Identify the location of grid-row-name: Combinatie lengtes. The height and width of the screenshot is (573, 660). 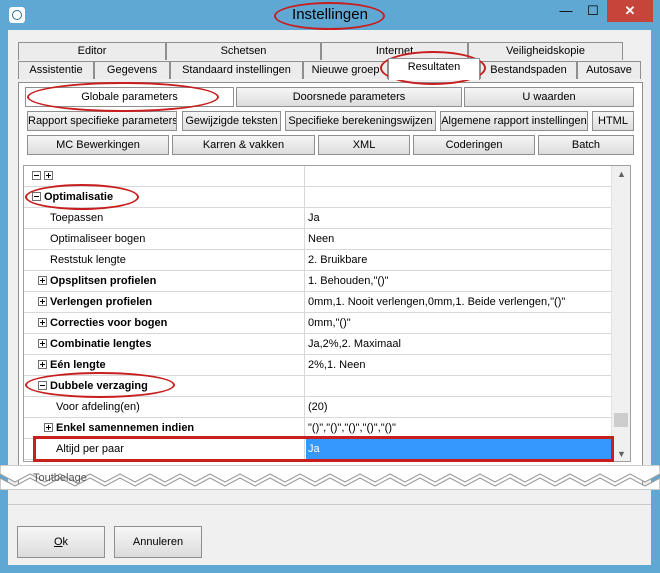
(101, 344).